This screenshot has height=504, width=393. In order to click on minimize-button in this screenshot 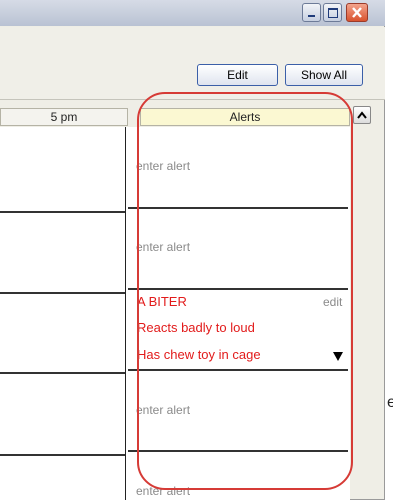, I will do `click(311, 12)`.